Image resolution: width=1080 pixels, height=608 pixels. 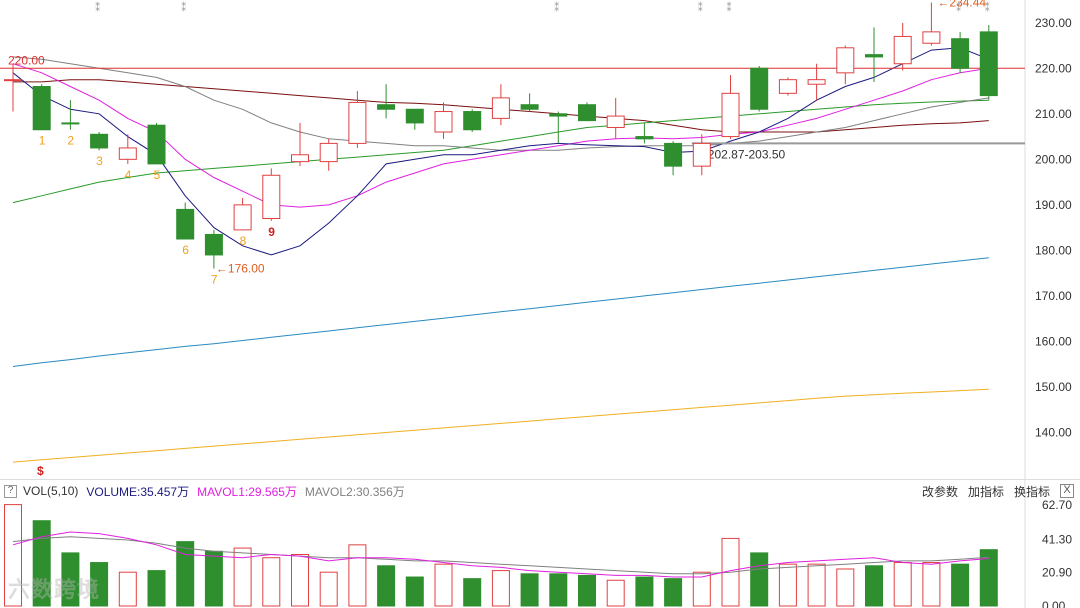 What do you see at coordinates (1053, 68) in the screenshot?
I see `price-tick-label: 220.00` at bounding box center [1053, 68].